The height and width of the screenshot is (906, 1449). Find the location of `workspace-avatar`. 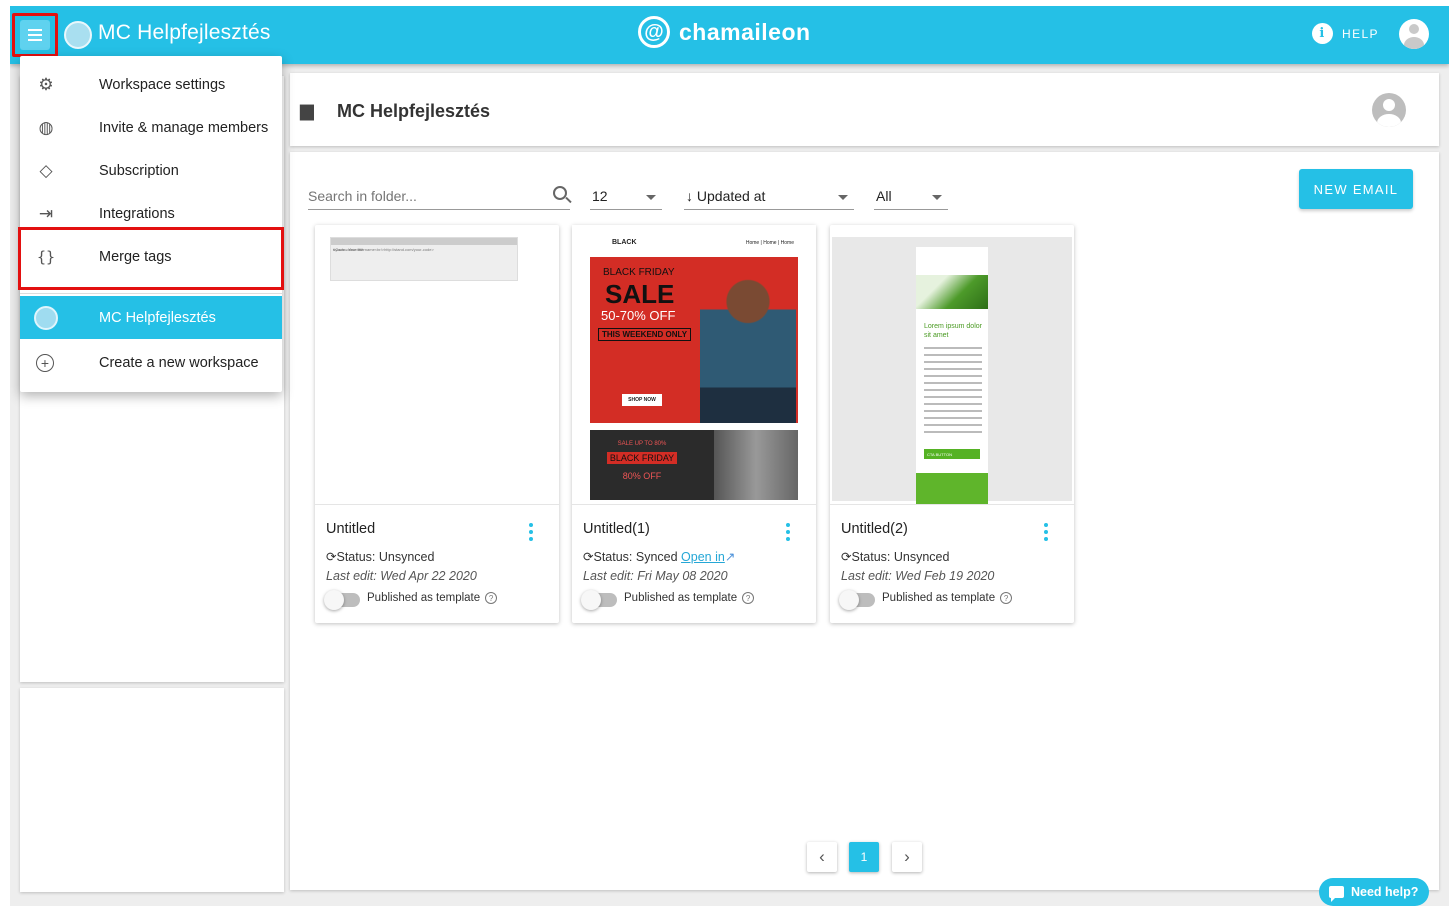

workspace-avatar is located at coordinates (46, 317).